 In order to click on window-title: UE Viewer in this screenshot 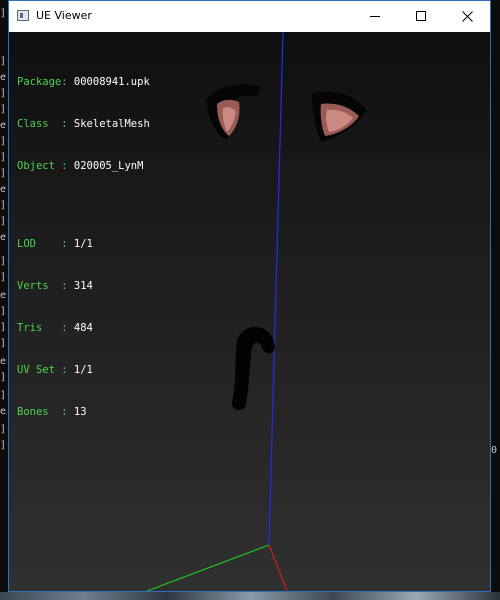, I will do `click(64, 15)`.